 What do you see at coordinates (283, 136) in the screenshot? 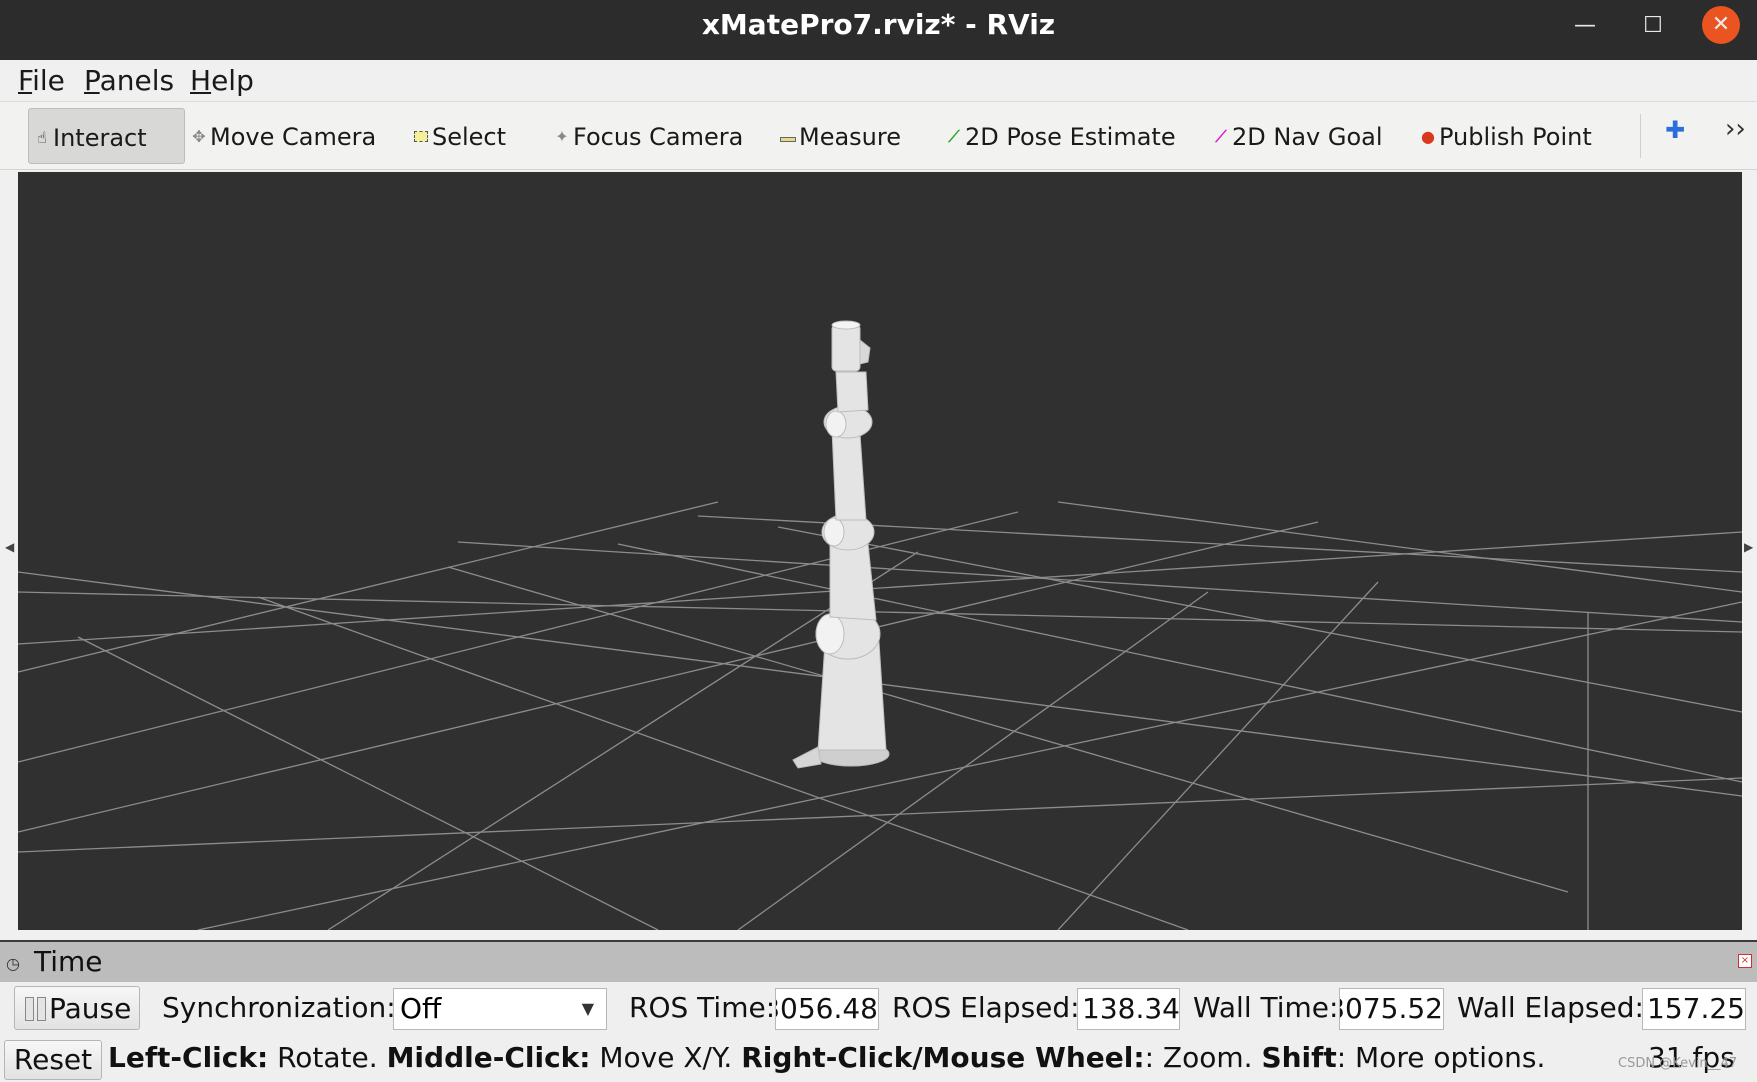
I see `tool-move-camera: ✥ Move Camera` at bounding box center [283, 136].